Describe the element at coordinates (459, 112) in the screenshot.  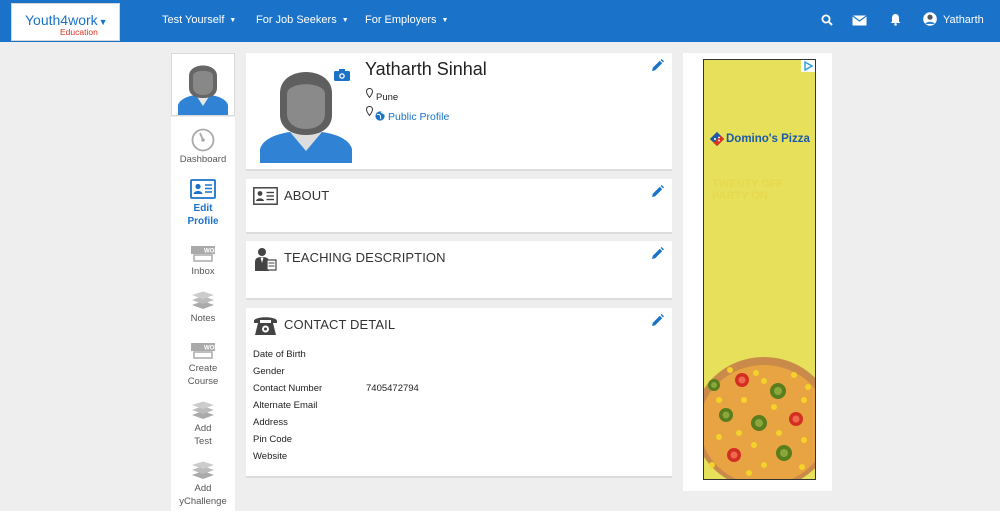
I see `profile-card: Yatharth Sinhal Pune Public Profile` at that location.